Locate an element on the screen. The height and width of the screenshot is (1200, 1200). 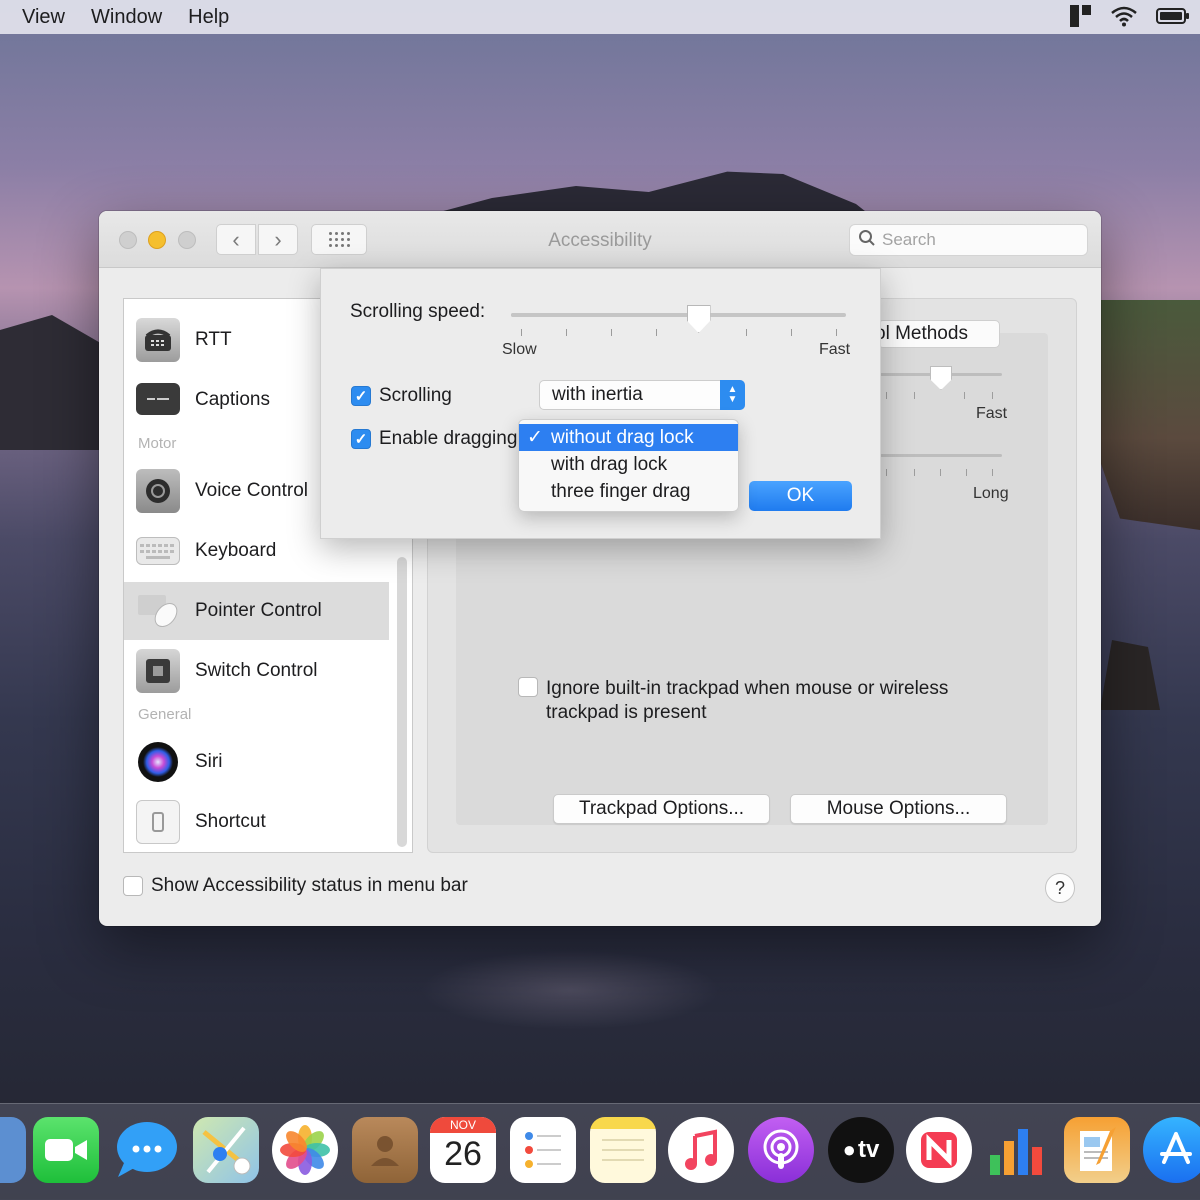
shortcut-icon is located at coordinates (158, 822).